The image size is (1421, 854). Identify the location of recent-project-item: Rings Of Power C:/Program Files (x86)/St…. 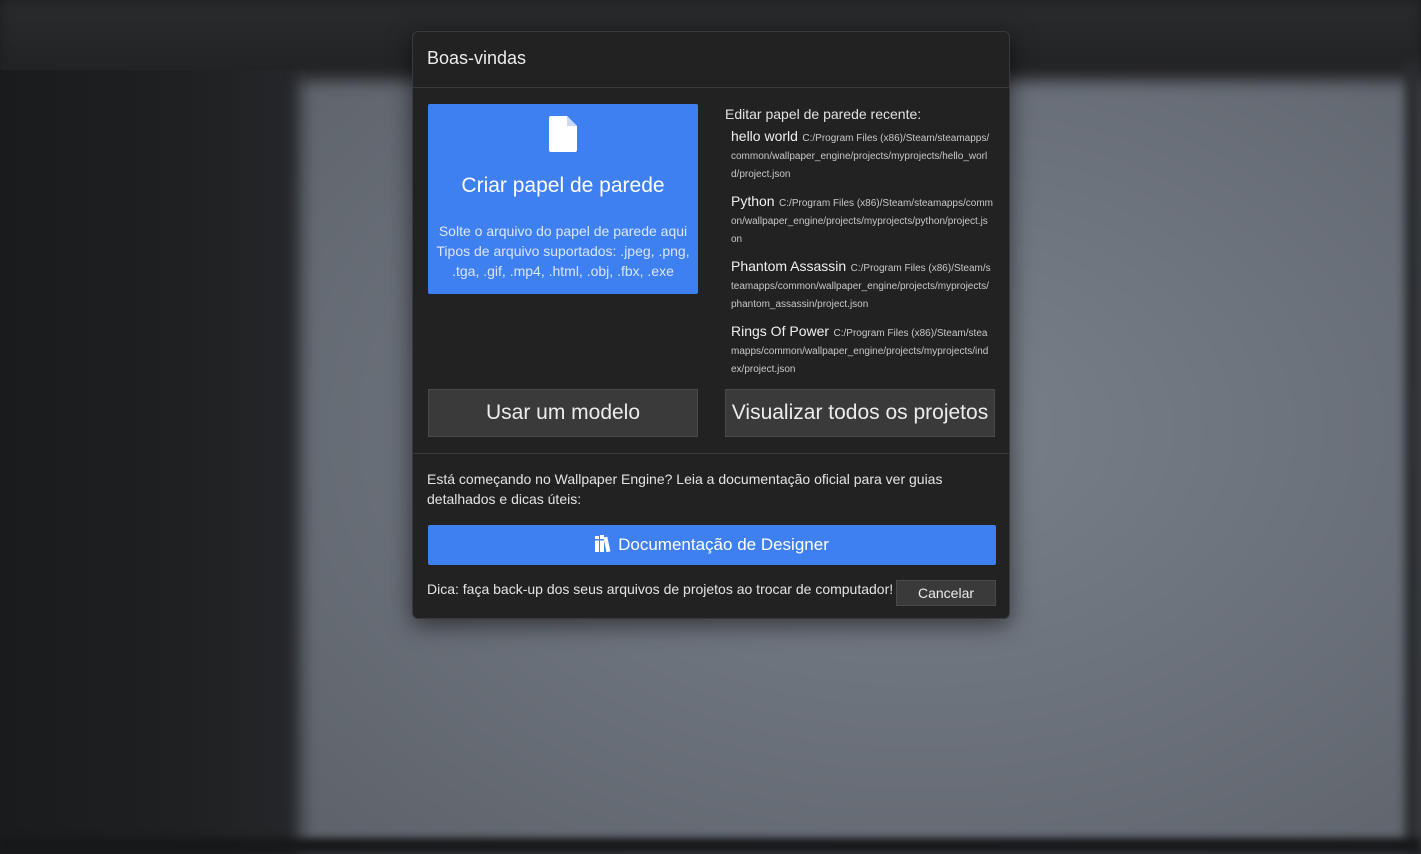
(862, 350).